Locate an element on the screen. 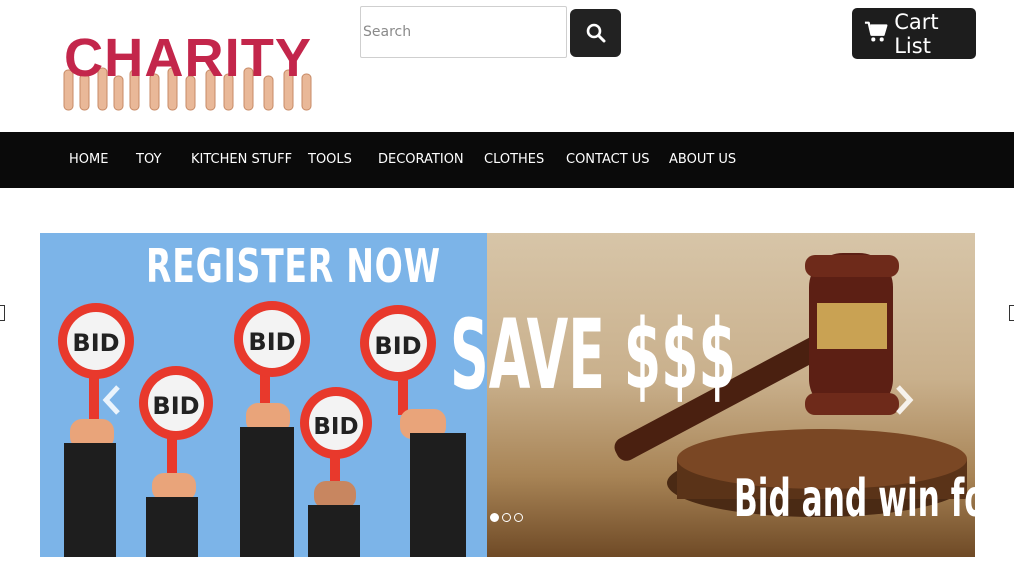  edge-tab-left is located at coordinates (2, 313).